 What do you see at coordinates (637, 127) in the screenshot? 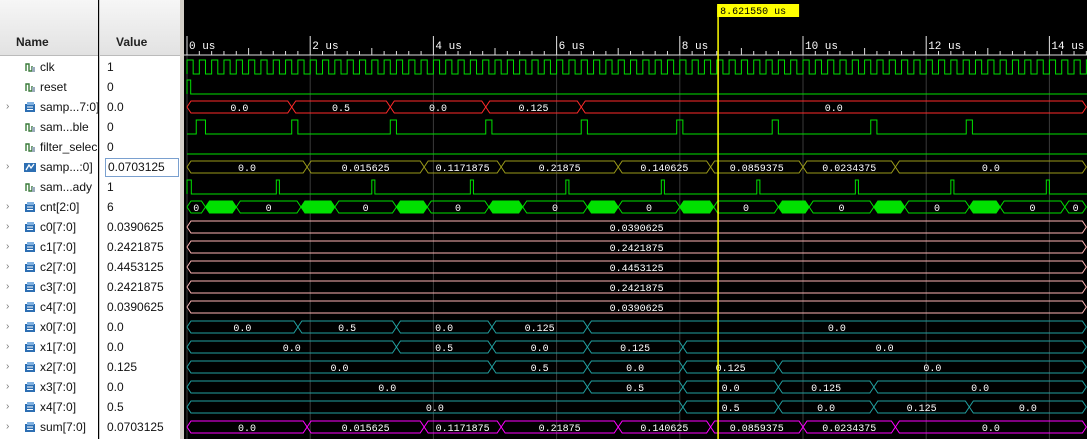
I see `samble-trace` at bounding box center [637, 127].